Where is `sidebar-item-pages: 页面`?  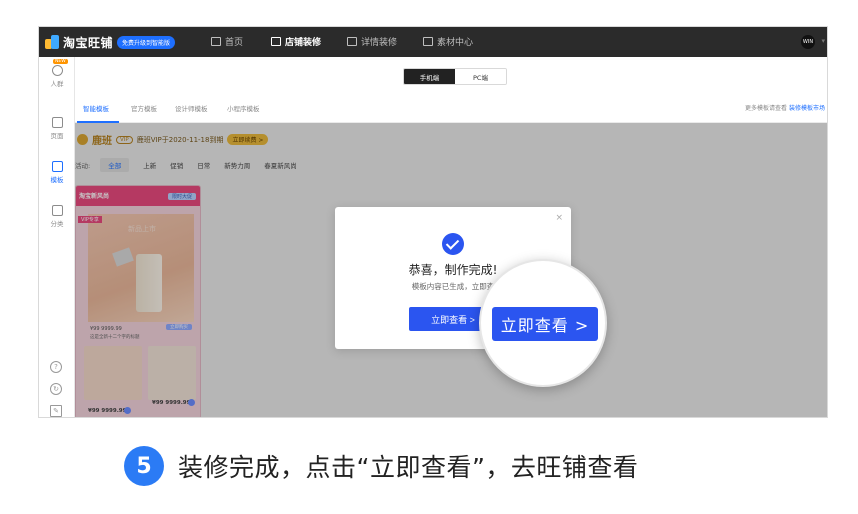
sidebar-item-pages: 页面 is located at coordinates (57, 128).